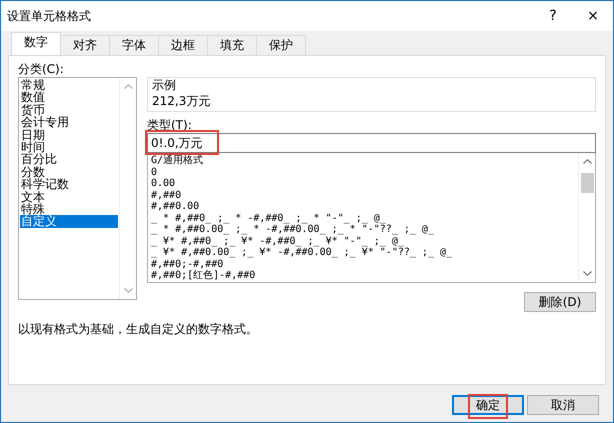 This screenshot has width=614, height=423. What do you see at coordinates (363, 172) in the screenshot?
I see `format-item: 0` at bounding box center [363, 172].